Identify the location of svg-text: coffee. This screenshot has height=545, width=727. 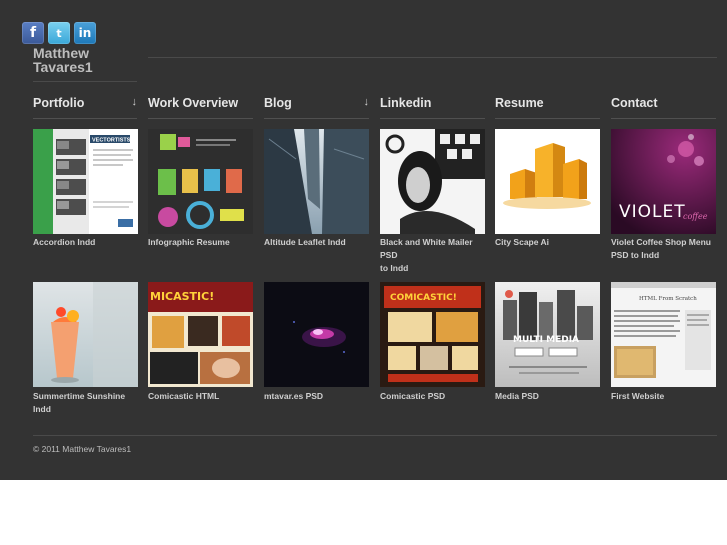
(695, 216).